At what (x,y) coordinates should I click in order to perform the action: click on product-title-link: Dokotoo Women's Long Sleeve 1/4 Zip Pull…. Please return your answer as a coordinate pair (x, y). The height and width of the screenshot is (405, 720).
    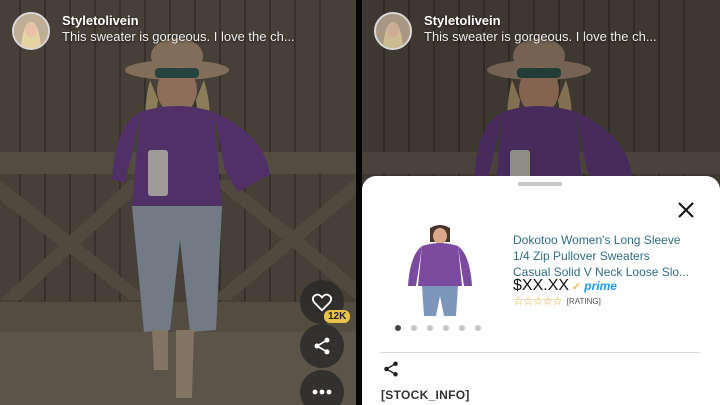
    Looking at the image, I should click on (610, 256).